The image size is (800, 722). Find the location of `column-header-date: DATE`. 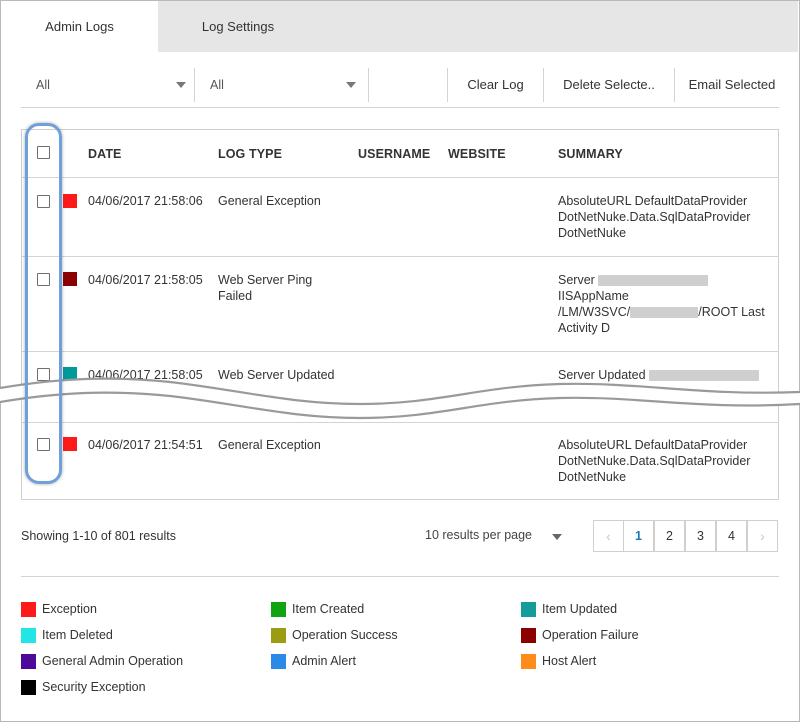

column-header-date: DATE is located at coordinates (105, 154).